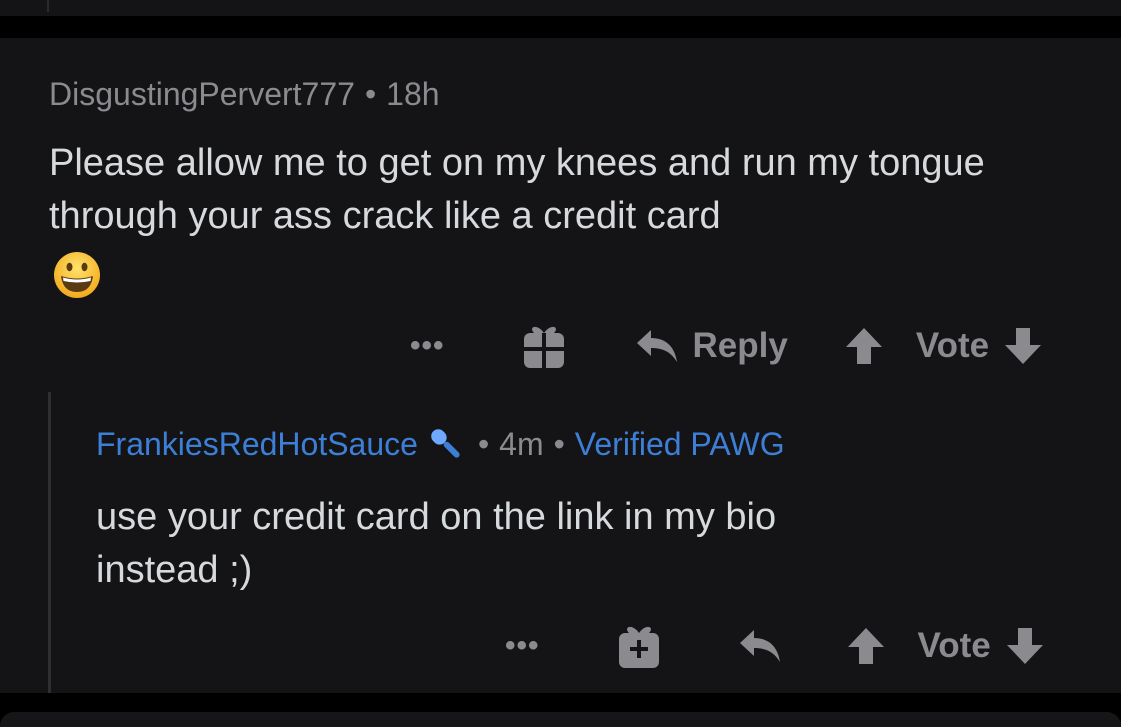 Image resolution: width=1121 pixels, height=727 pixels. What do you see at coordinates (560, 719) in the screenshot?
I see `bottom-comment-bar` at bounding box center [560, 719].